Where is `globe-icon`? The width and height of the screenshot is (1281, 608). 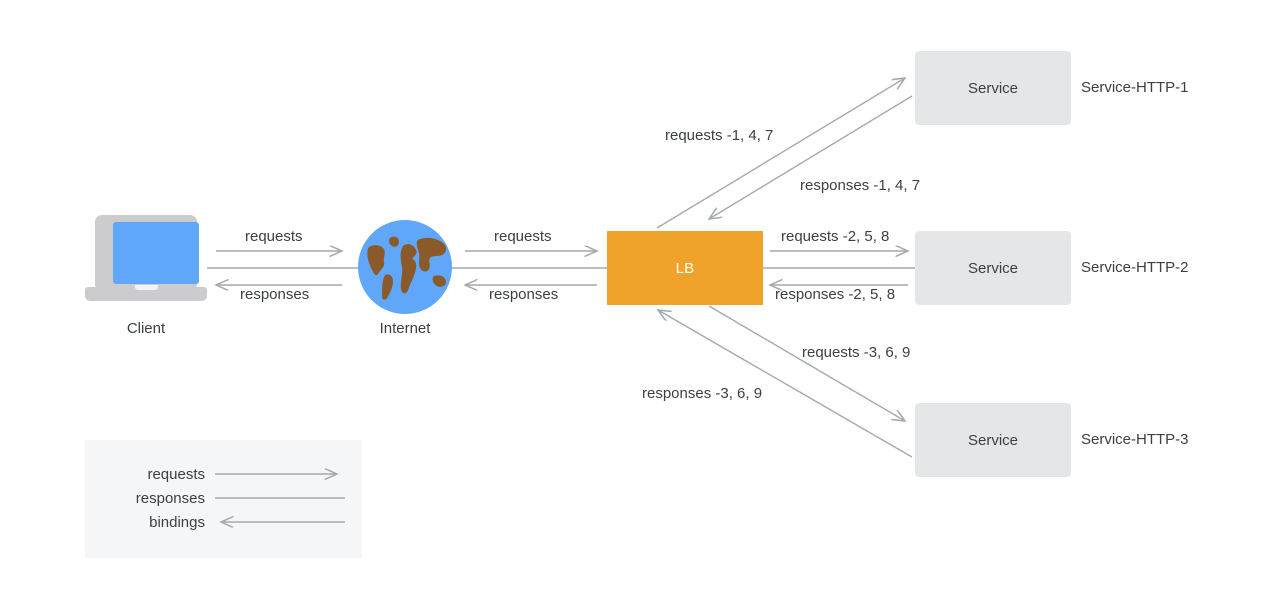
globe-icon is located at coordinates (405, 267).